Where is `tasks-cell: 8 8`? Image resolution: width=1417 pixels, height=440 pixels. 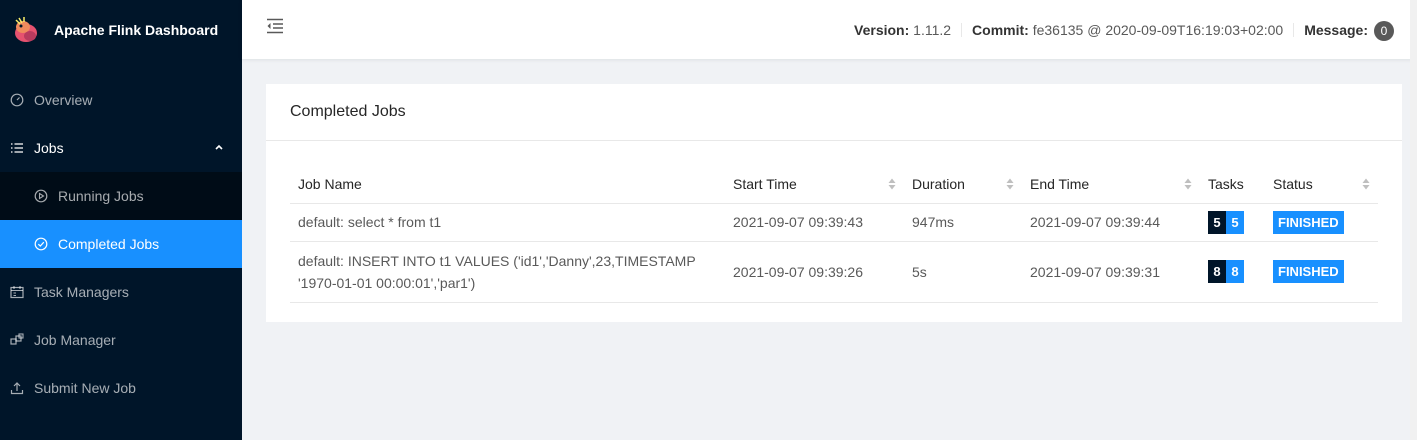 tasks-cell: 8 8 is located at coordinates (1232, 272).